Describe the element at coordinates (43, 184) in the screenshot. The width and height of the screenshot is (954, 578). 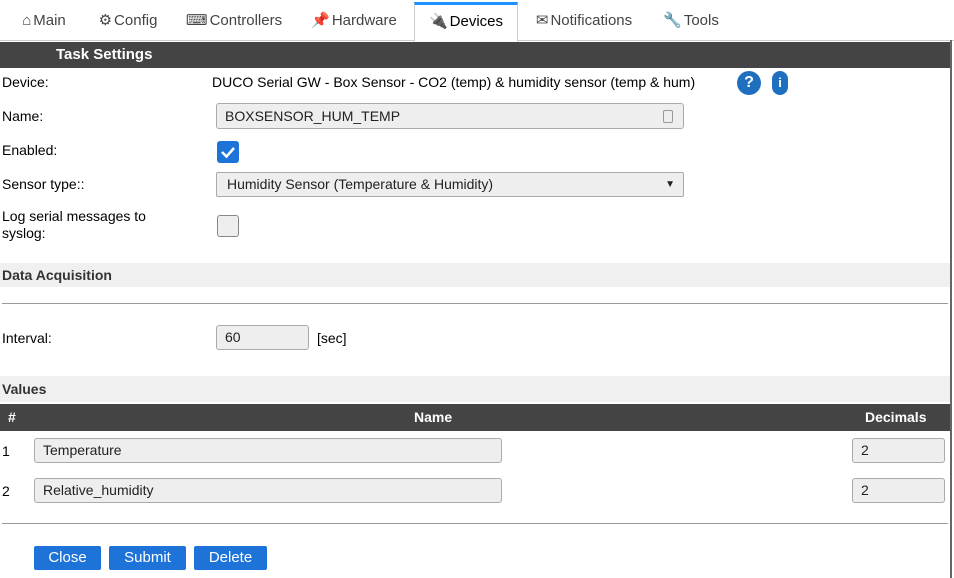
I see `sensor-type-label: Sensor type::` at that location.